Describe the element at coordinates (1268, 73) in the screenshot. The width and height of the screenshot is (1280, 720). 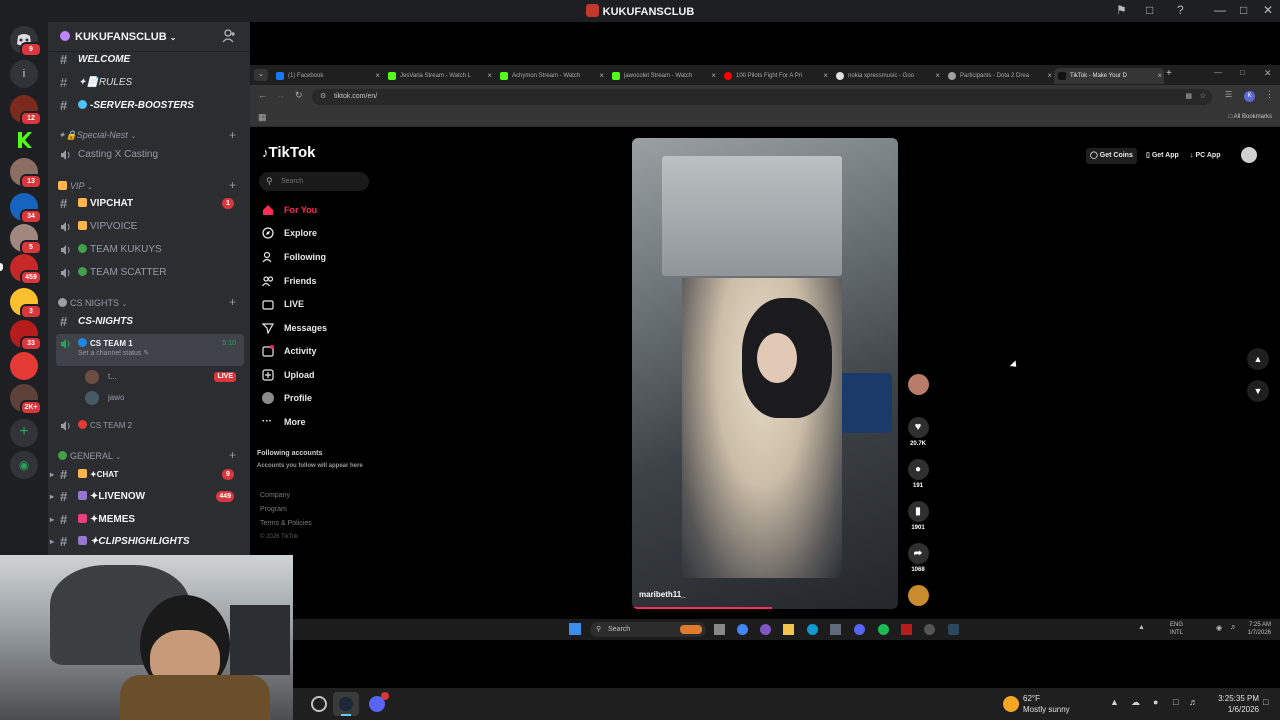
I see `close-icon: ✕` at that location.